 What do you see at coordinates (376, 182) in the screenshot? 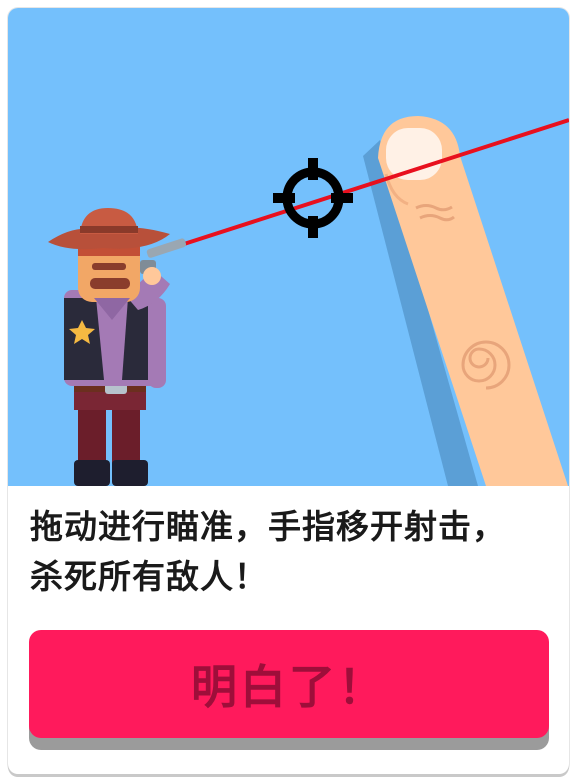
I see `aim-laser-line` at bounding box center [376, 182].